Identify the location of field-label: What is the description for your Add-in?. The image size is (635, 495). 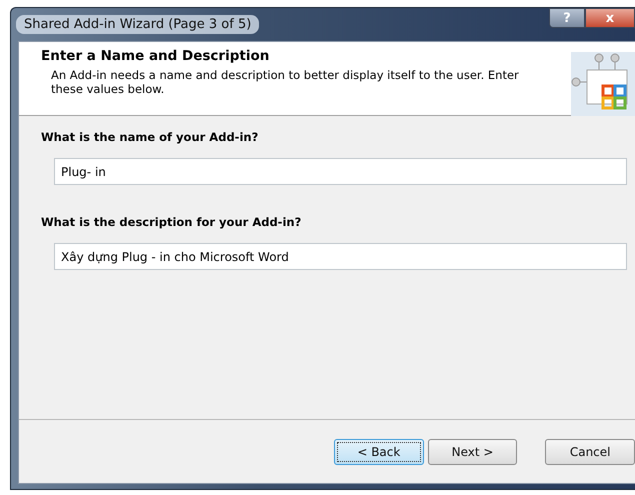
(171, 222).